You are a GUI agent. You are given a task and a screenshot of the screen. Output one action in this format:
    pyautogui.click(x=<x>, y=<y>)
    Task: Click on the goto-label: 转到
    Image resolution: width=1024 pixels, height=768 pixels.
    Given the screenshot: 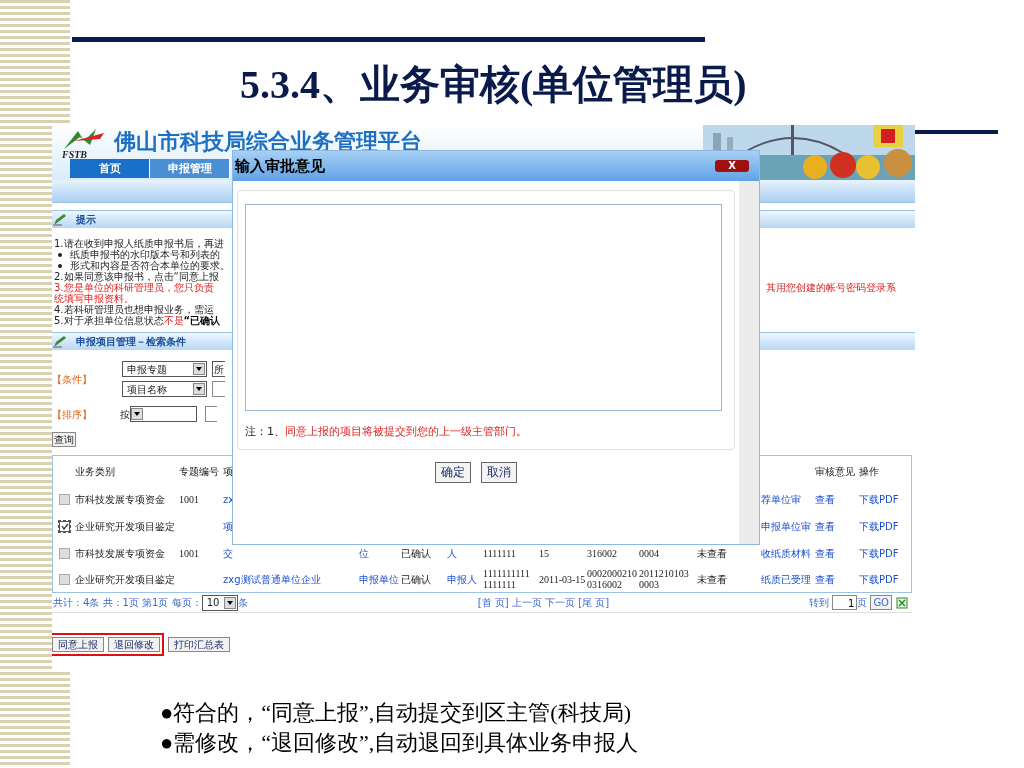 What is the action you would take?
    pyautogui.click(x=819, y=603)
    